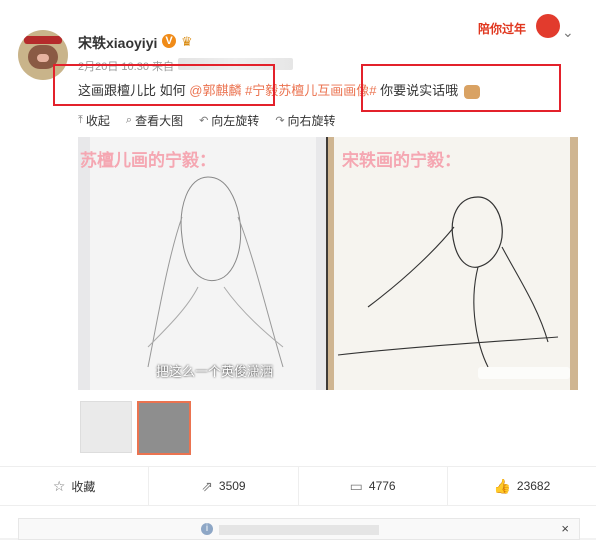  Describe the element at coordinates (568, 32) in the screenshot. I see `chevron-down-icon: ⌄` at that location.